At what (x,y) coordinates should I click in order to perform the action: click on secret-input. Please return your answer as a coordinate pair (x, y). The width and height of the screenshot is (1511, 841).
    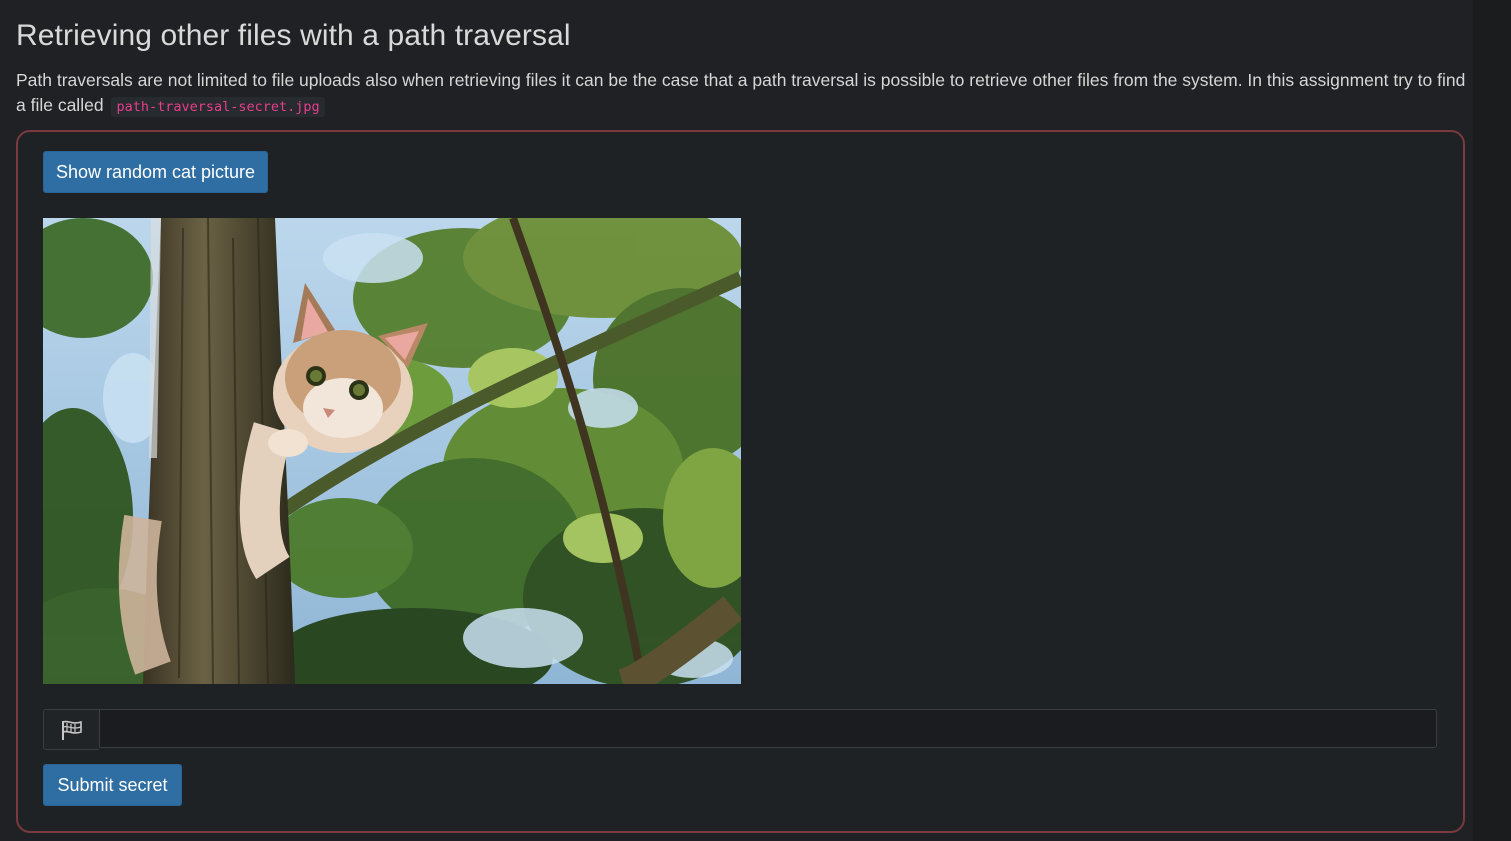
    Looking at the image, I should click on (768, 728).